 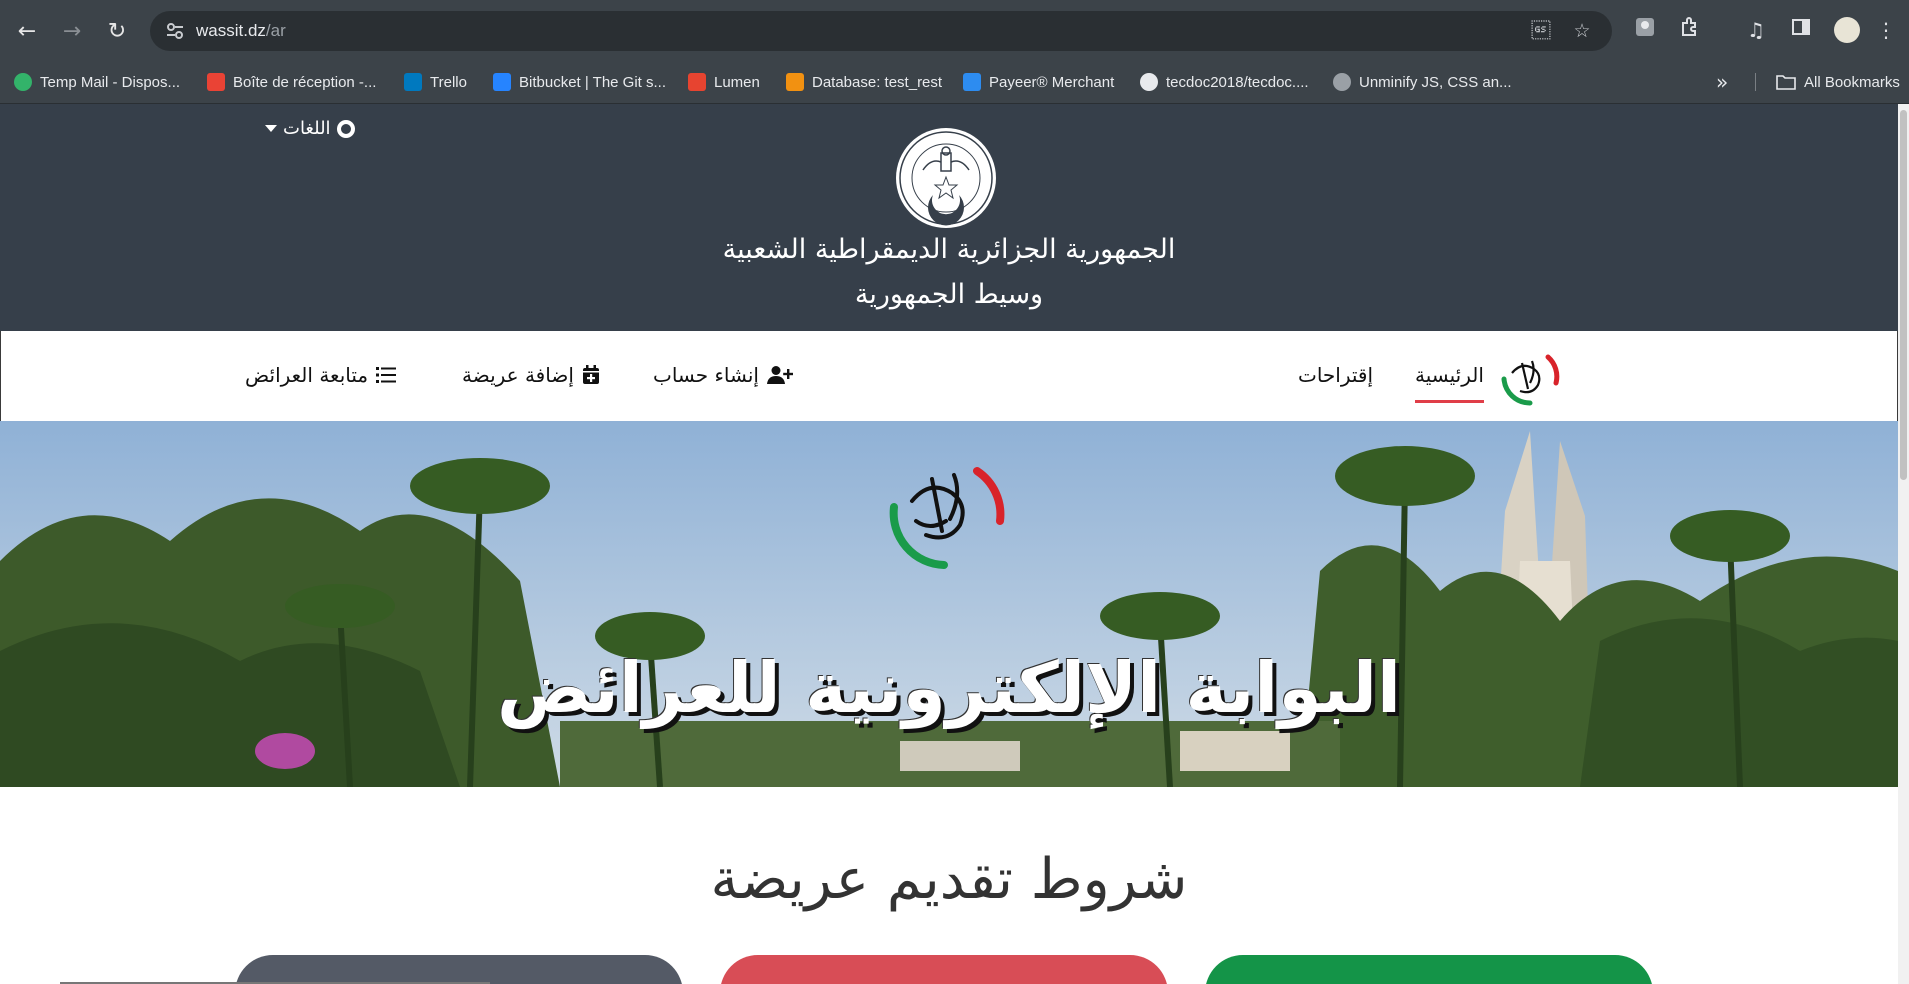 I want to click on nav-track-petitions: متابعة العرائض, so click(x=321, y=375).